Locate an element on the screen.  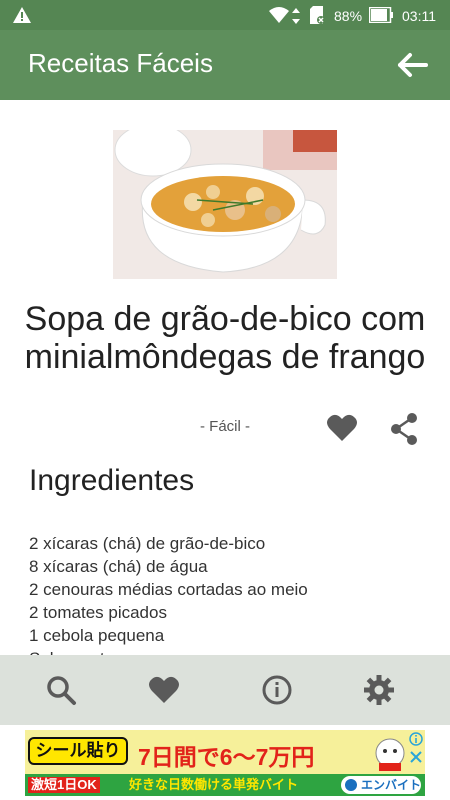
wifi-icon is located at coordinates (279, 15).